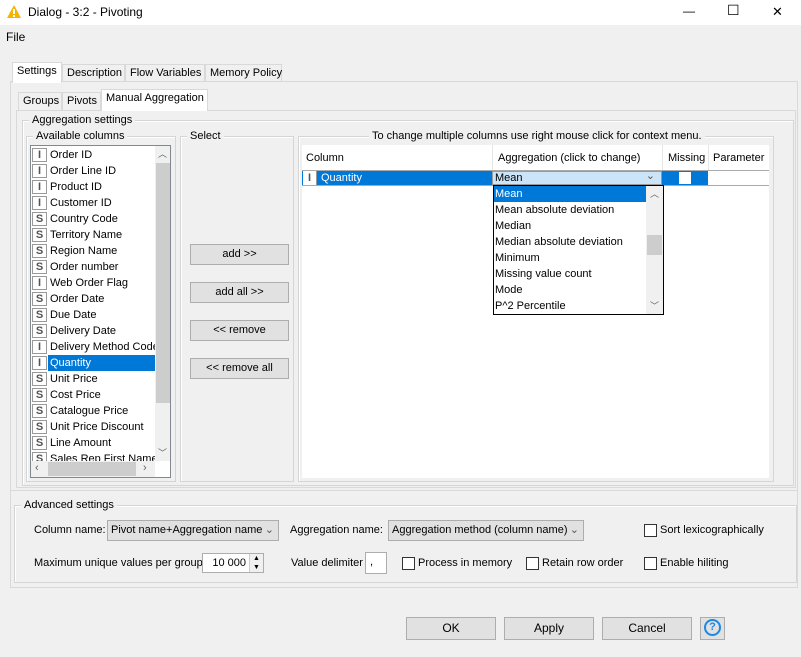  I want to click on apply-button: Apply, so click(549, 628).